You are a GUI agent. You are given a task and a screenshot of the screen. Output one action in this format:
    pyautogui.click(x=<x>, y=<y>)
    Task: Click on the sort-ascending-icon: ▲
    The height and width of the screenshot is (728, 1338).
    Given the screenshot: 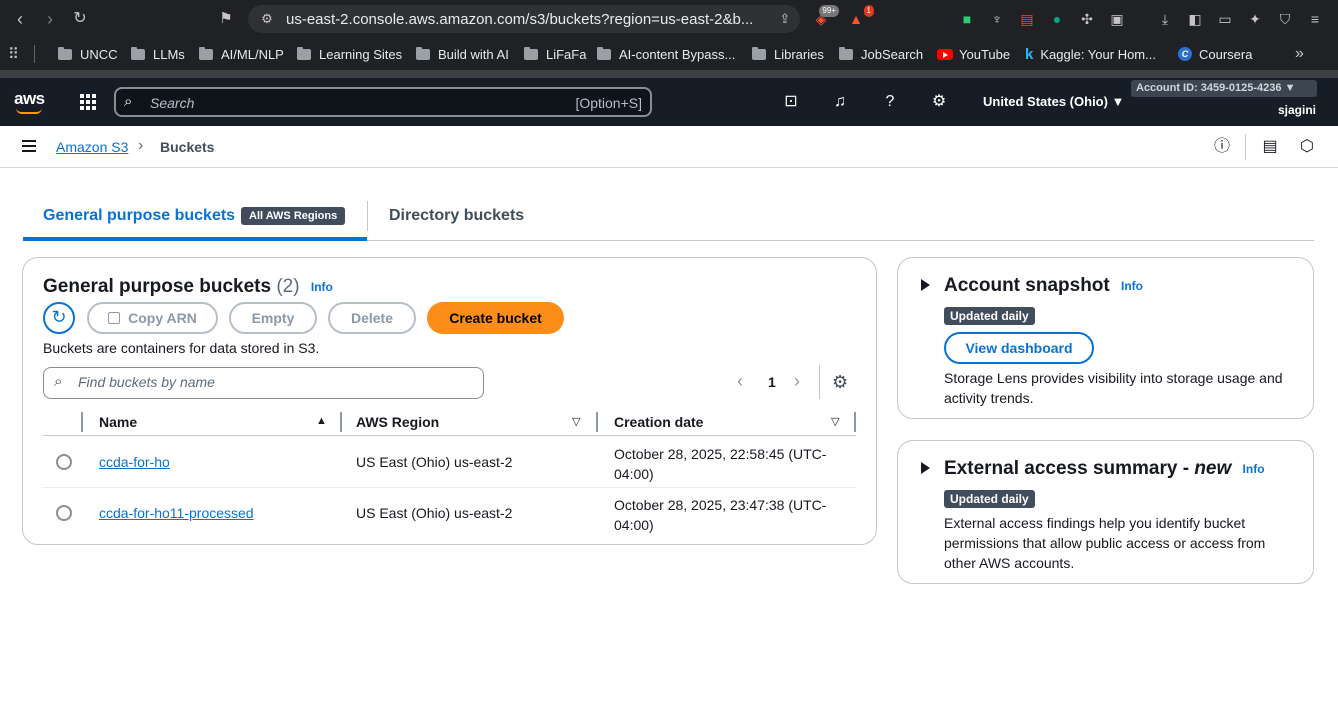 What is the action you would take?
    pyautogui.click(x=321, y=421)
    